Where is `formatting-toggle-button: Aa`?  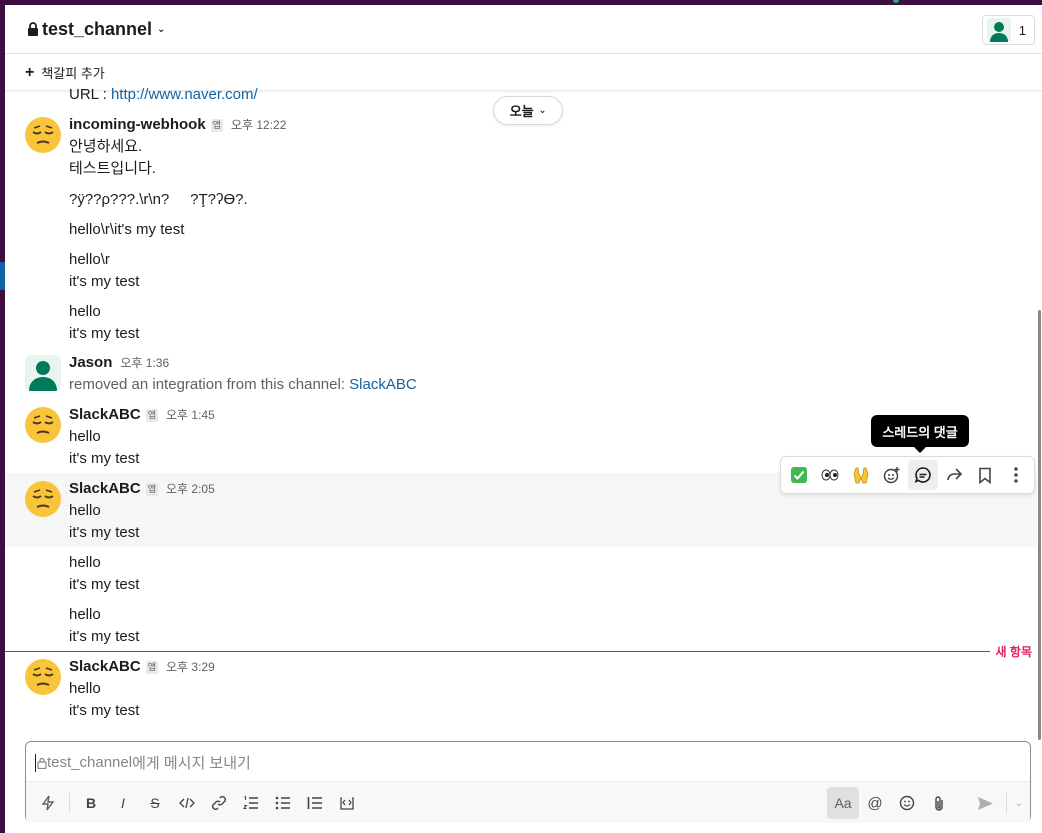
formatting-toggle-button: Aa is located at coordinates (843, 803).